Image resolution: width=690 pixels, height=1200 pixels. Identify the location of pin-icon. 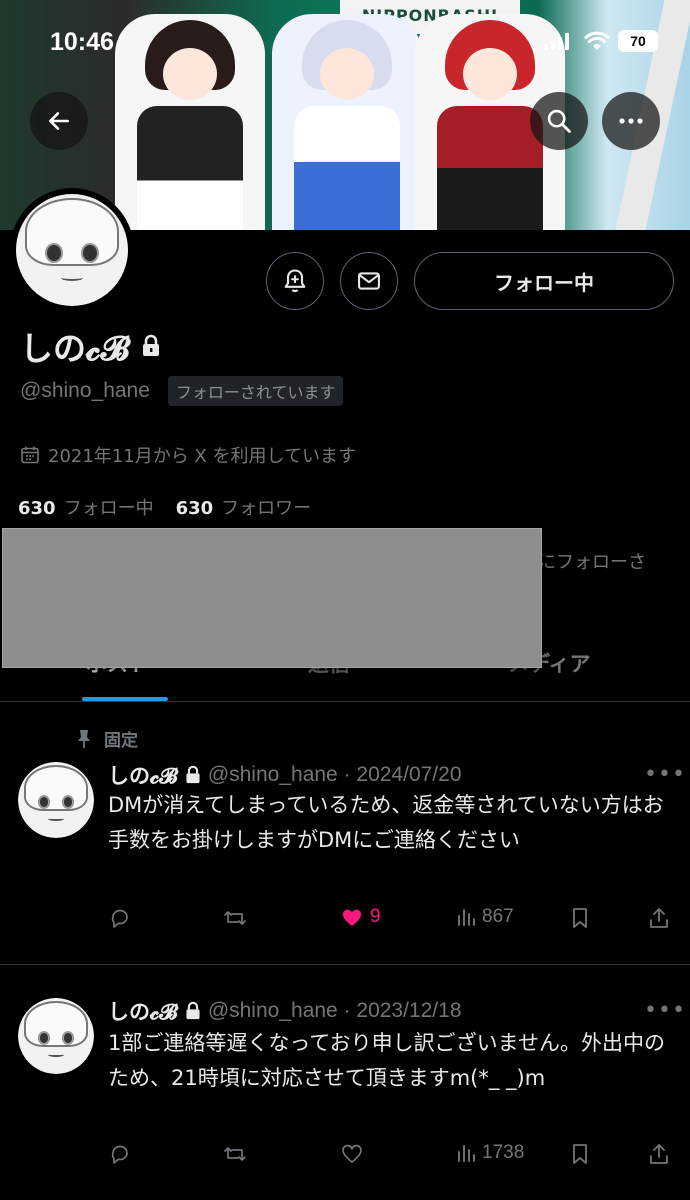
(84, 738).